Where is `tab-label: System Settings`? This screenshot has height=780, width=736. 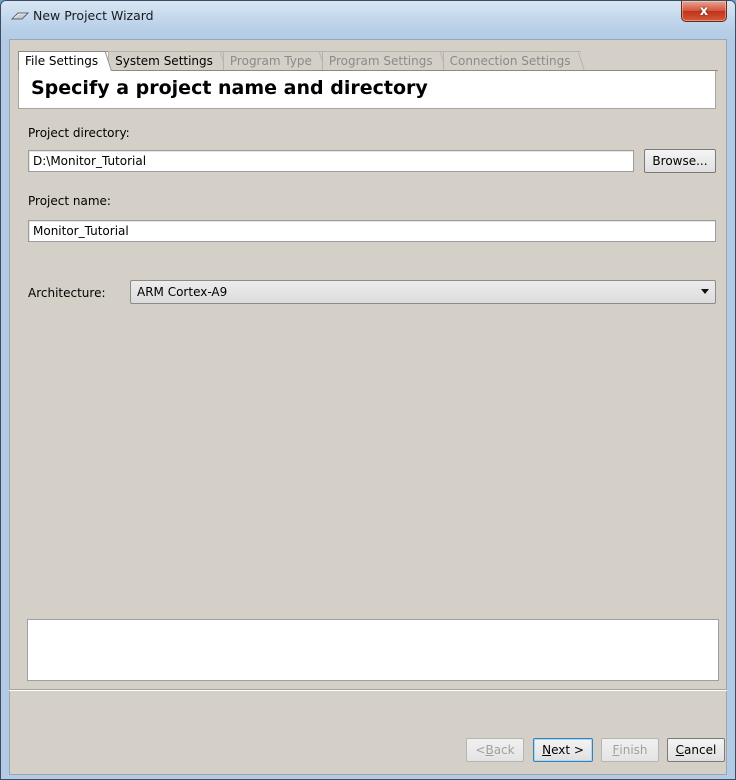
tab-label: System Settings is located at coordinates (164, 61).